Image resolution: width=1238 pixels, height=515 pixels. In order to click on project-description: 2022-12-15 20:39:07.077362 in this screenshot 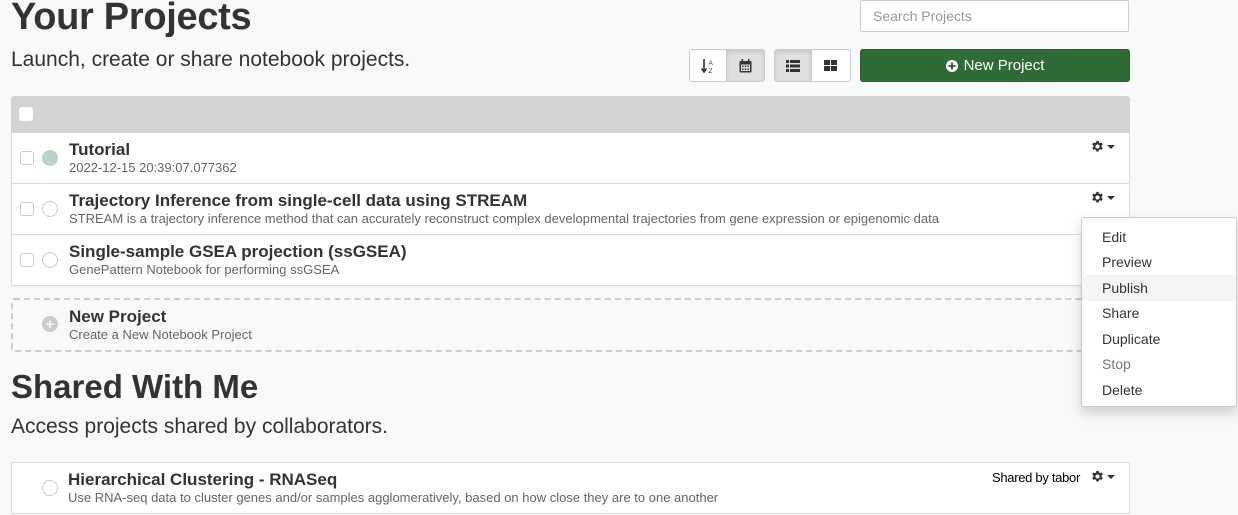, I will do `click(153, 167)`.